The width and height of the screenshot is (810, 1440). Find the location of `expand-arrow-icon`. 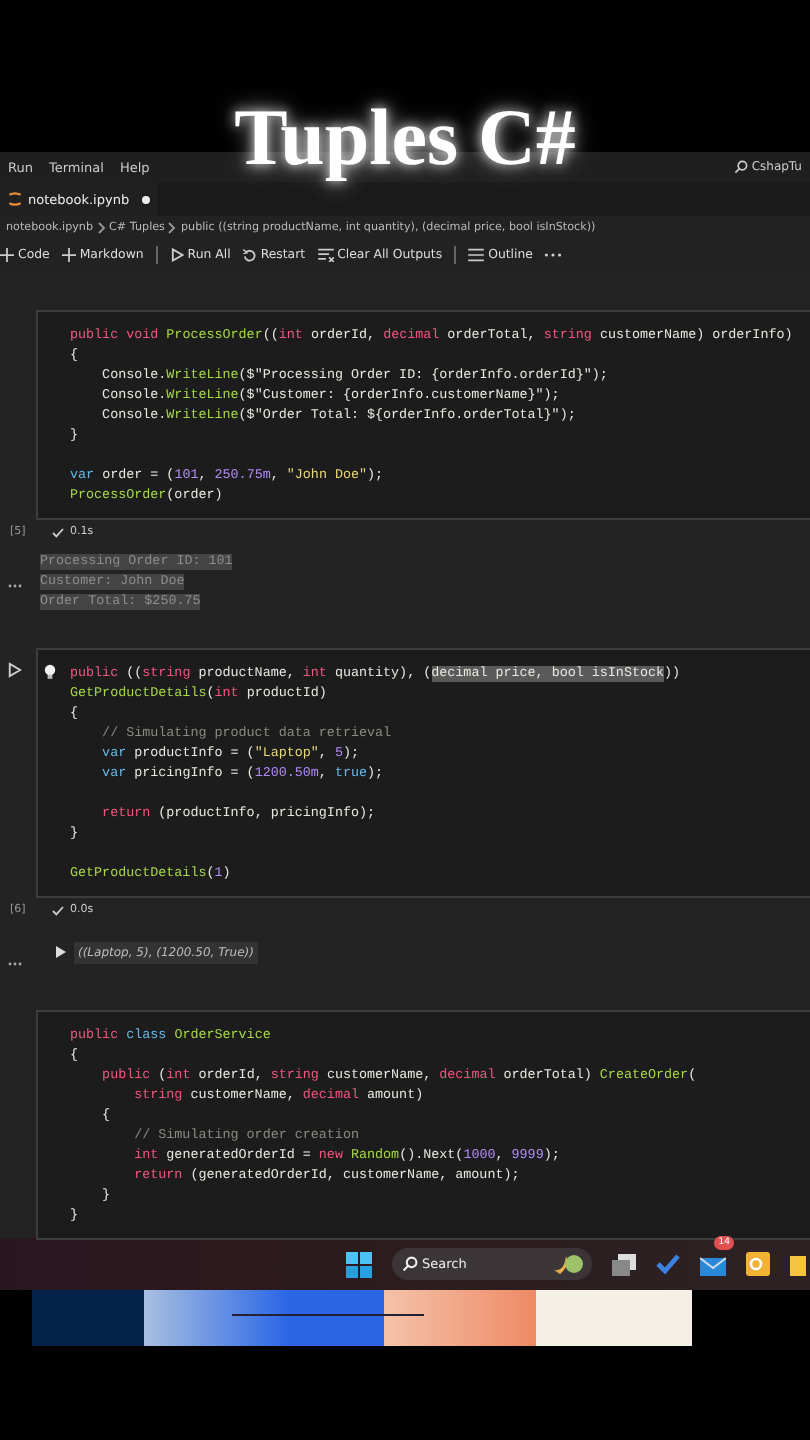

expand-arrow-icon is located at coordinates (61, 952).